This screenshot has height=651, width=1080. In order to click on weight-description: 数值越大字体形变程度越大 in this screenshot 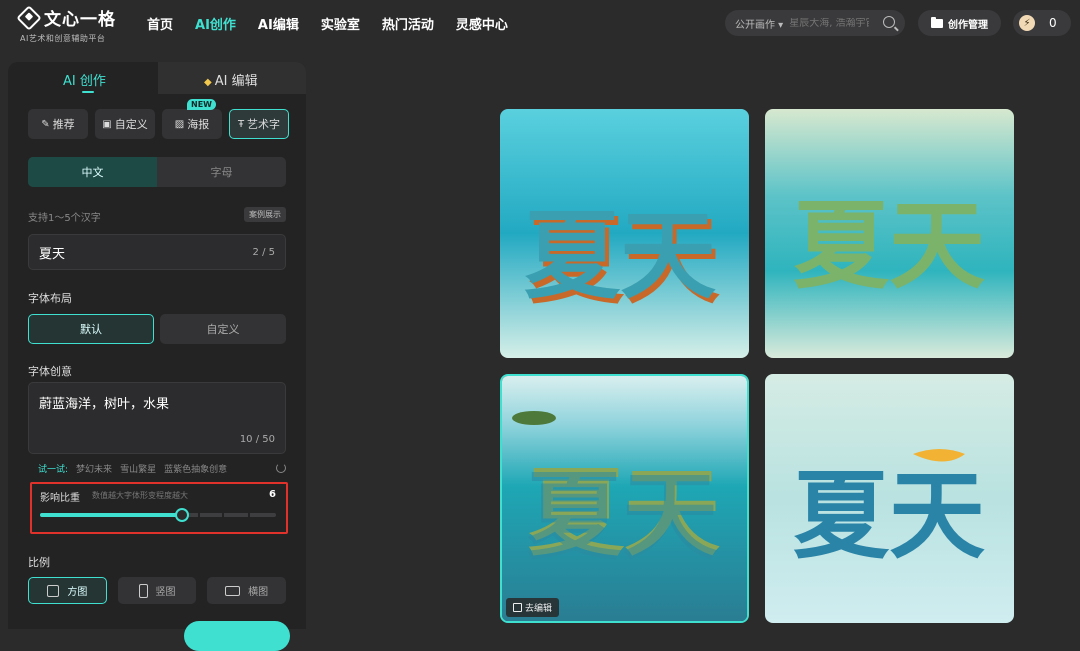, I will do `click(140, 495)`.